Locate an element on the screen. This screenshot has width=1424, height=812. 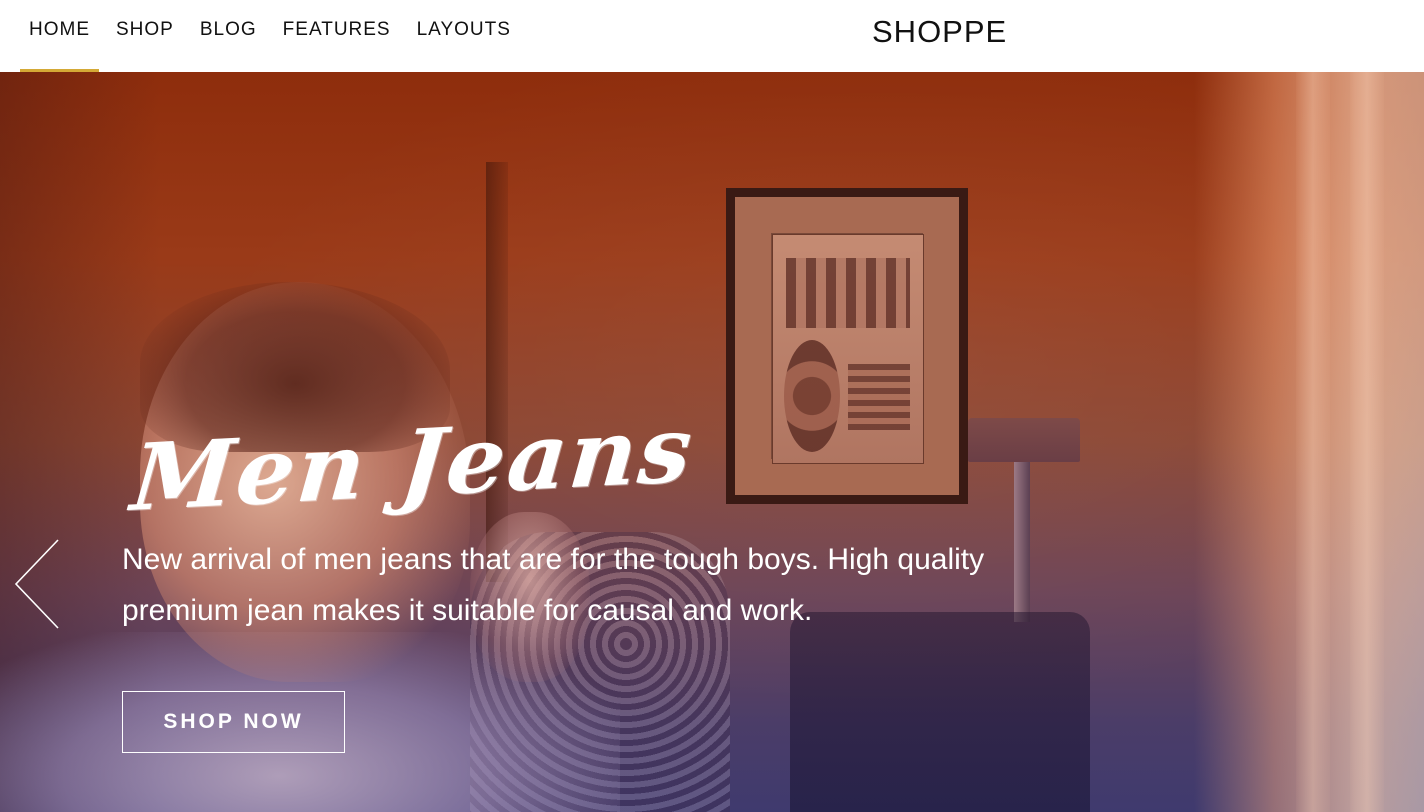
nav-item-home: HOME is located at coordinates (59, 36).